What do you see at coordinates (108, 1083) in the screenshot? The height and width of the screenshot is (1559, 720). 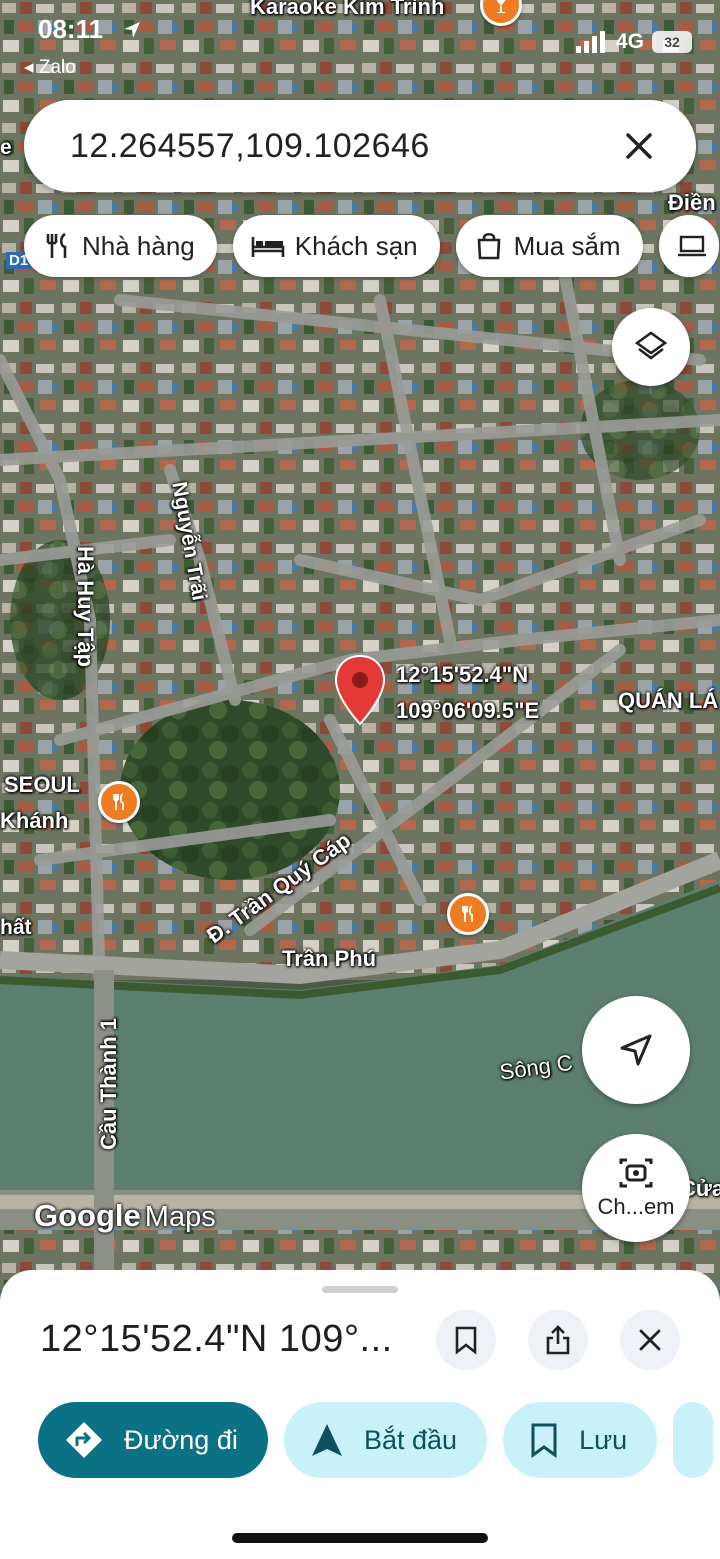 I see `bridge-label-cau-thanh: Cầu Thành 1` at bounding box center [108, 1083].